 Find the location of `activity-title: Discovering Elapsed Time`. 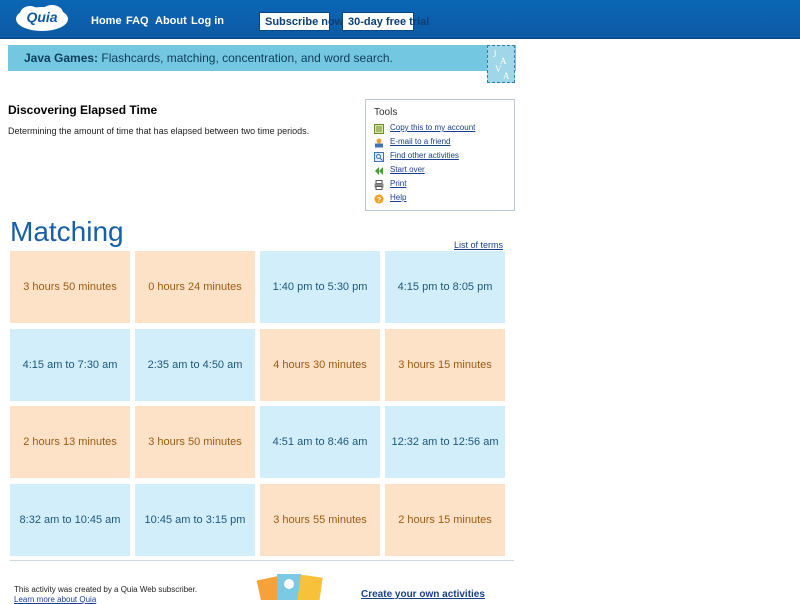

activity-title: Discovering Elapsed Time is located at coordinates (83, 110).